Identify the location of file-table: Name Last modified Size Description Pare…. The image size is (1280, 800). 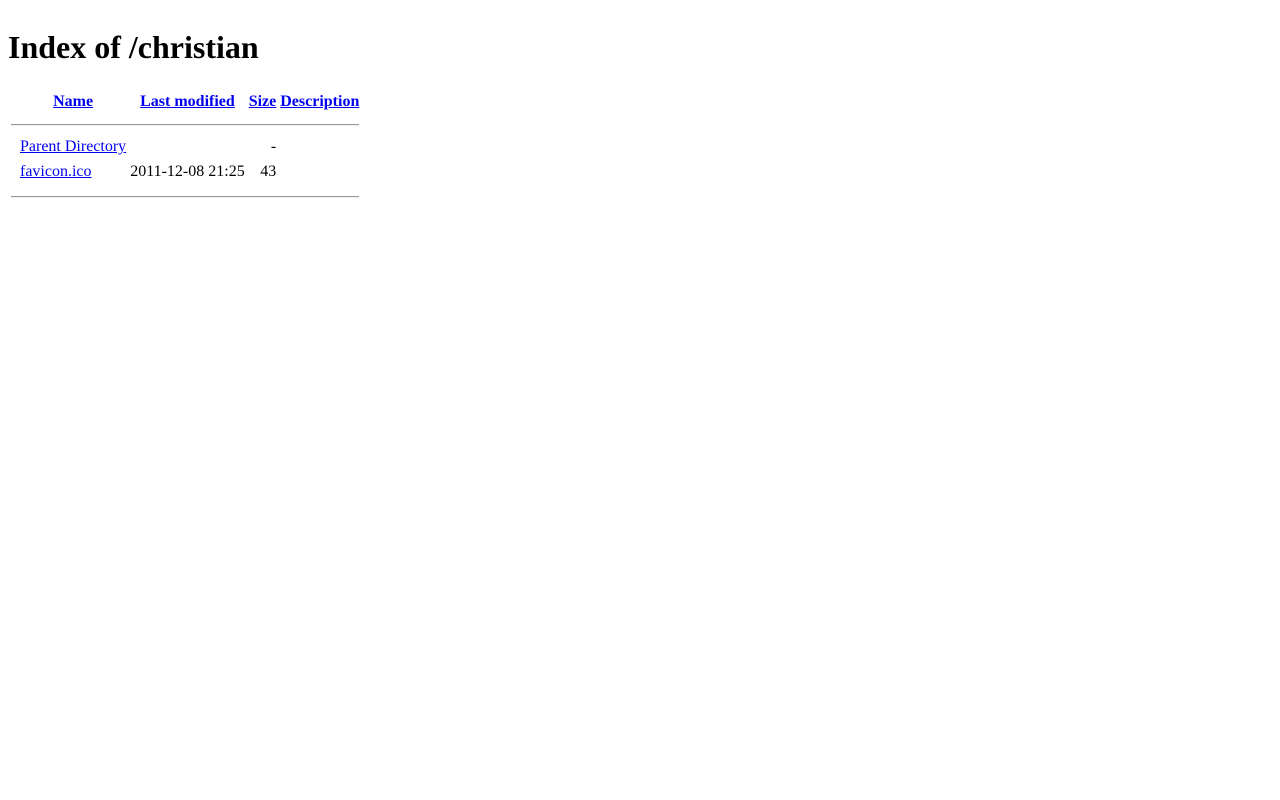
(185, 148).